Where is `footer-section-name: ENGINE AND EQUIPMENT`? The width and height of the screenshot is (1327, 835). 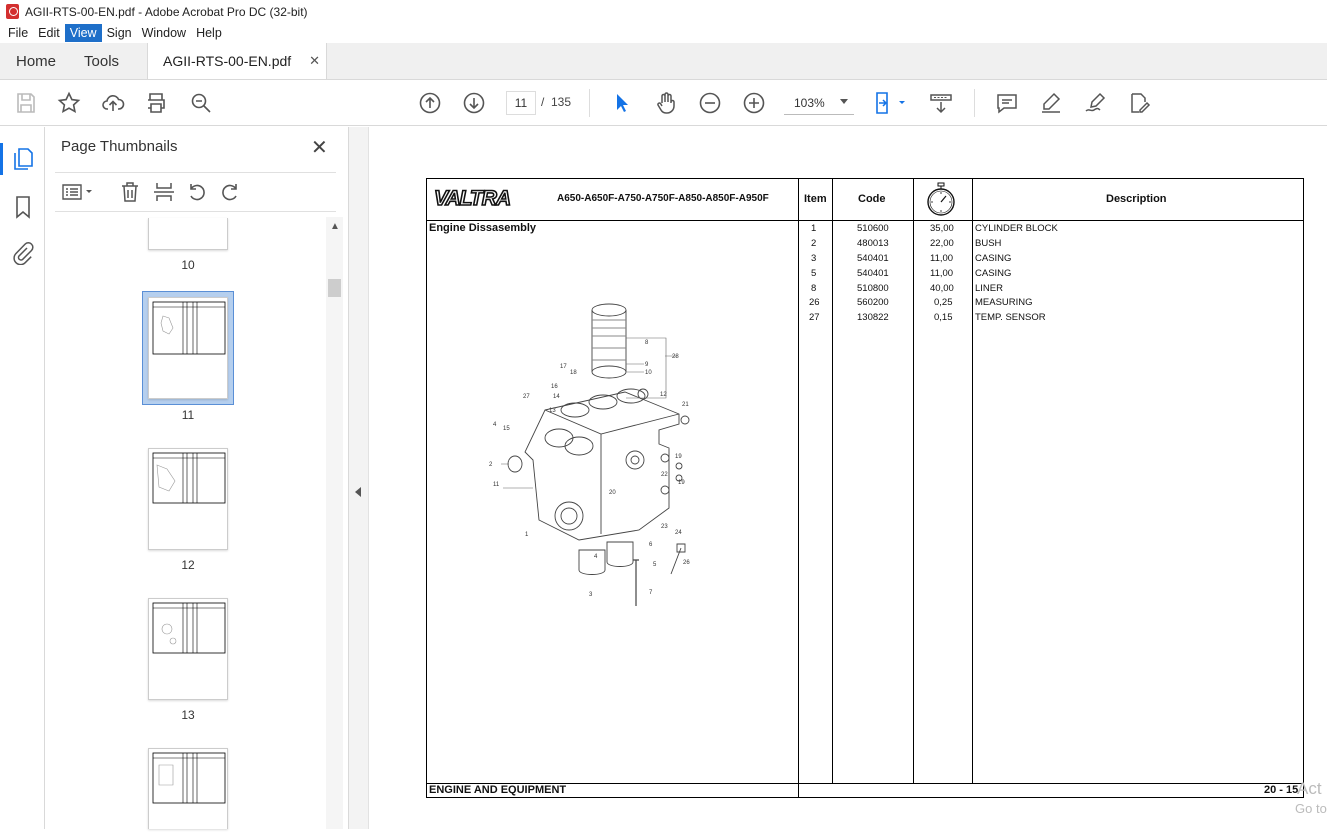 footer-section-name: ENGINE AND EQUIPMENT is located at coordinates (498, 790).